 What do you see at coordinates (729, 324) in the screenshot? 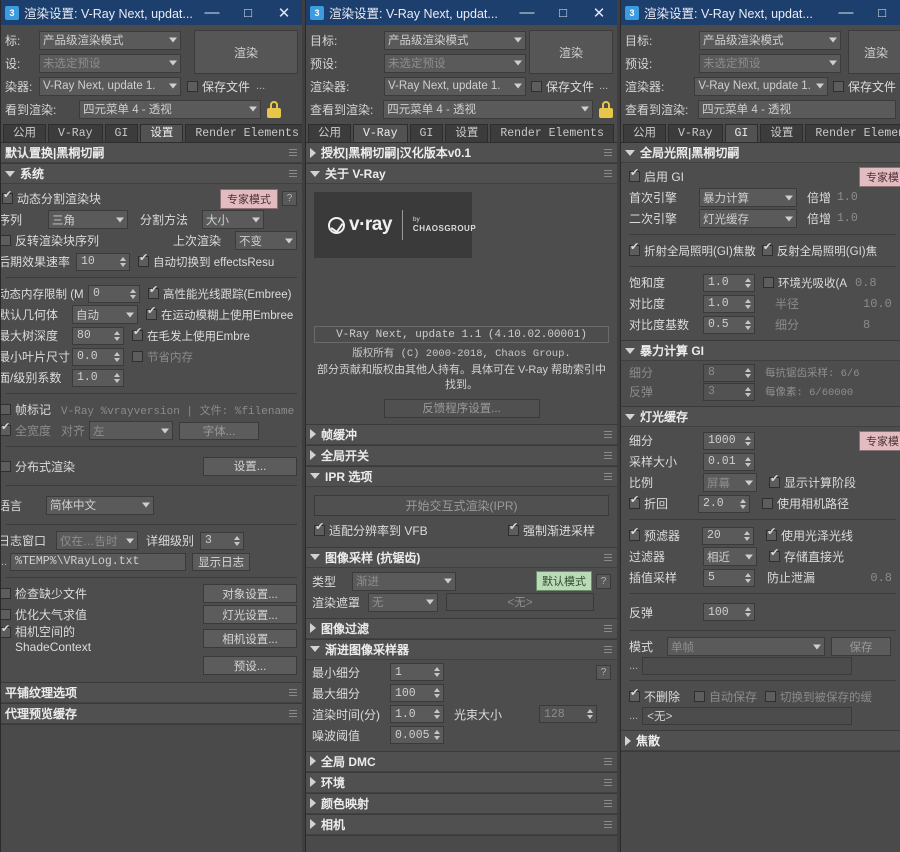
I see `contrast-base-spinner: 0.5` at bounding box center [729, 324].